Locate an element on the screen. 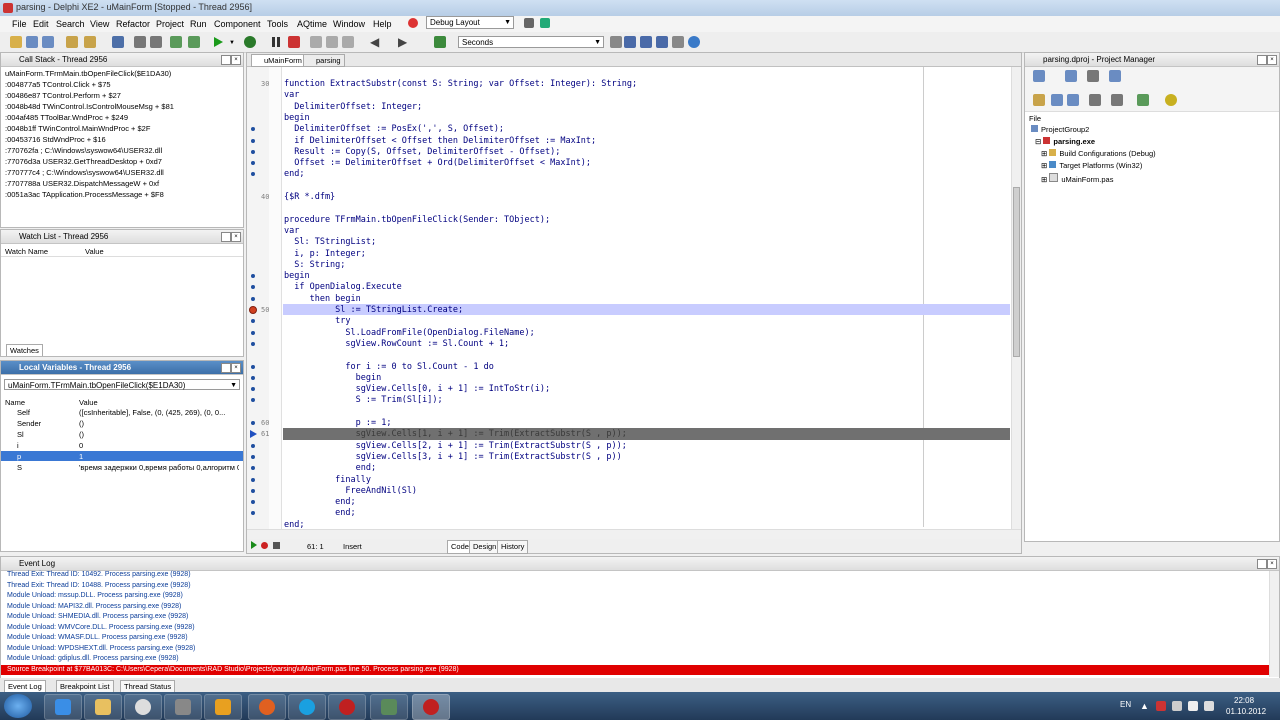 This screenshot has width=1280, height=720. locals-name-column: Name is located at coordinates (15, 402).